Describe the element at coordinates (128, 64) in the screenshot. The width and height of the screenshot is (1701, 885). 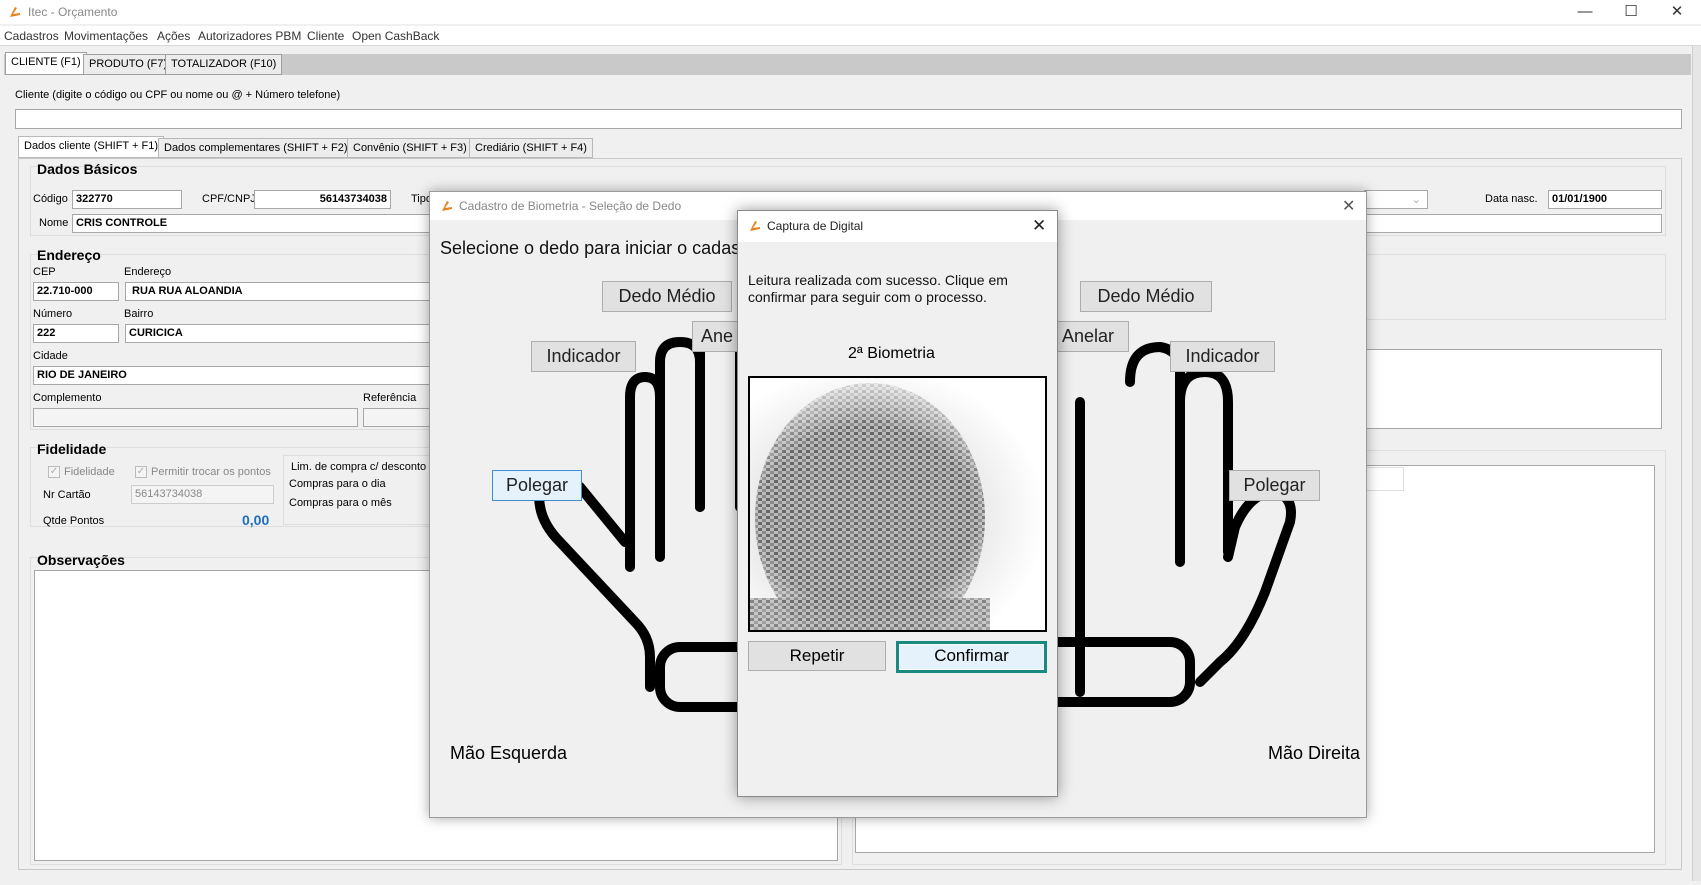
I see `tab-produto: PRODUTO (F7)` at that location.